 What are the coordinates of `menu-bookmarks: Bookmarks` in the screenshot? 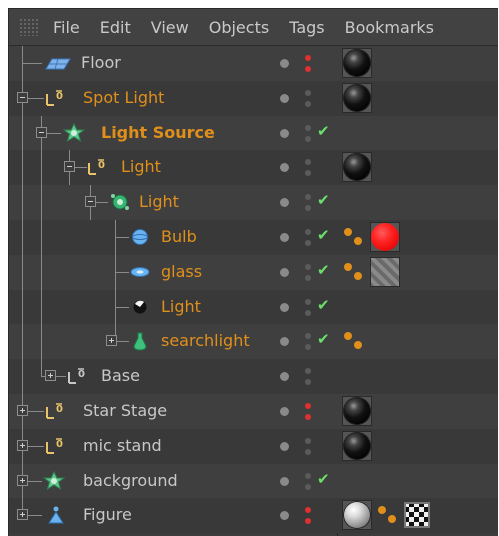 It's located at (389, 27).